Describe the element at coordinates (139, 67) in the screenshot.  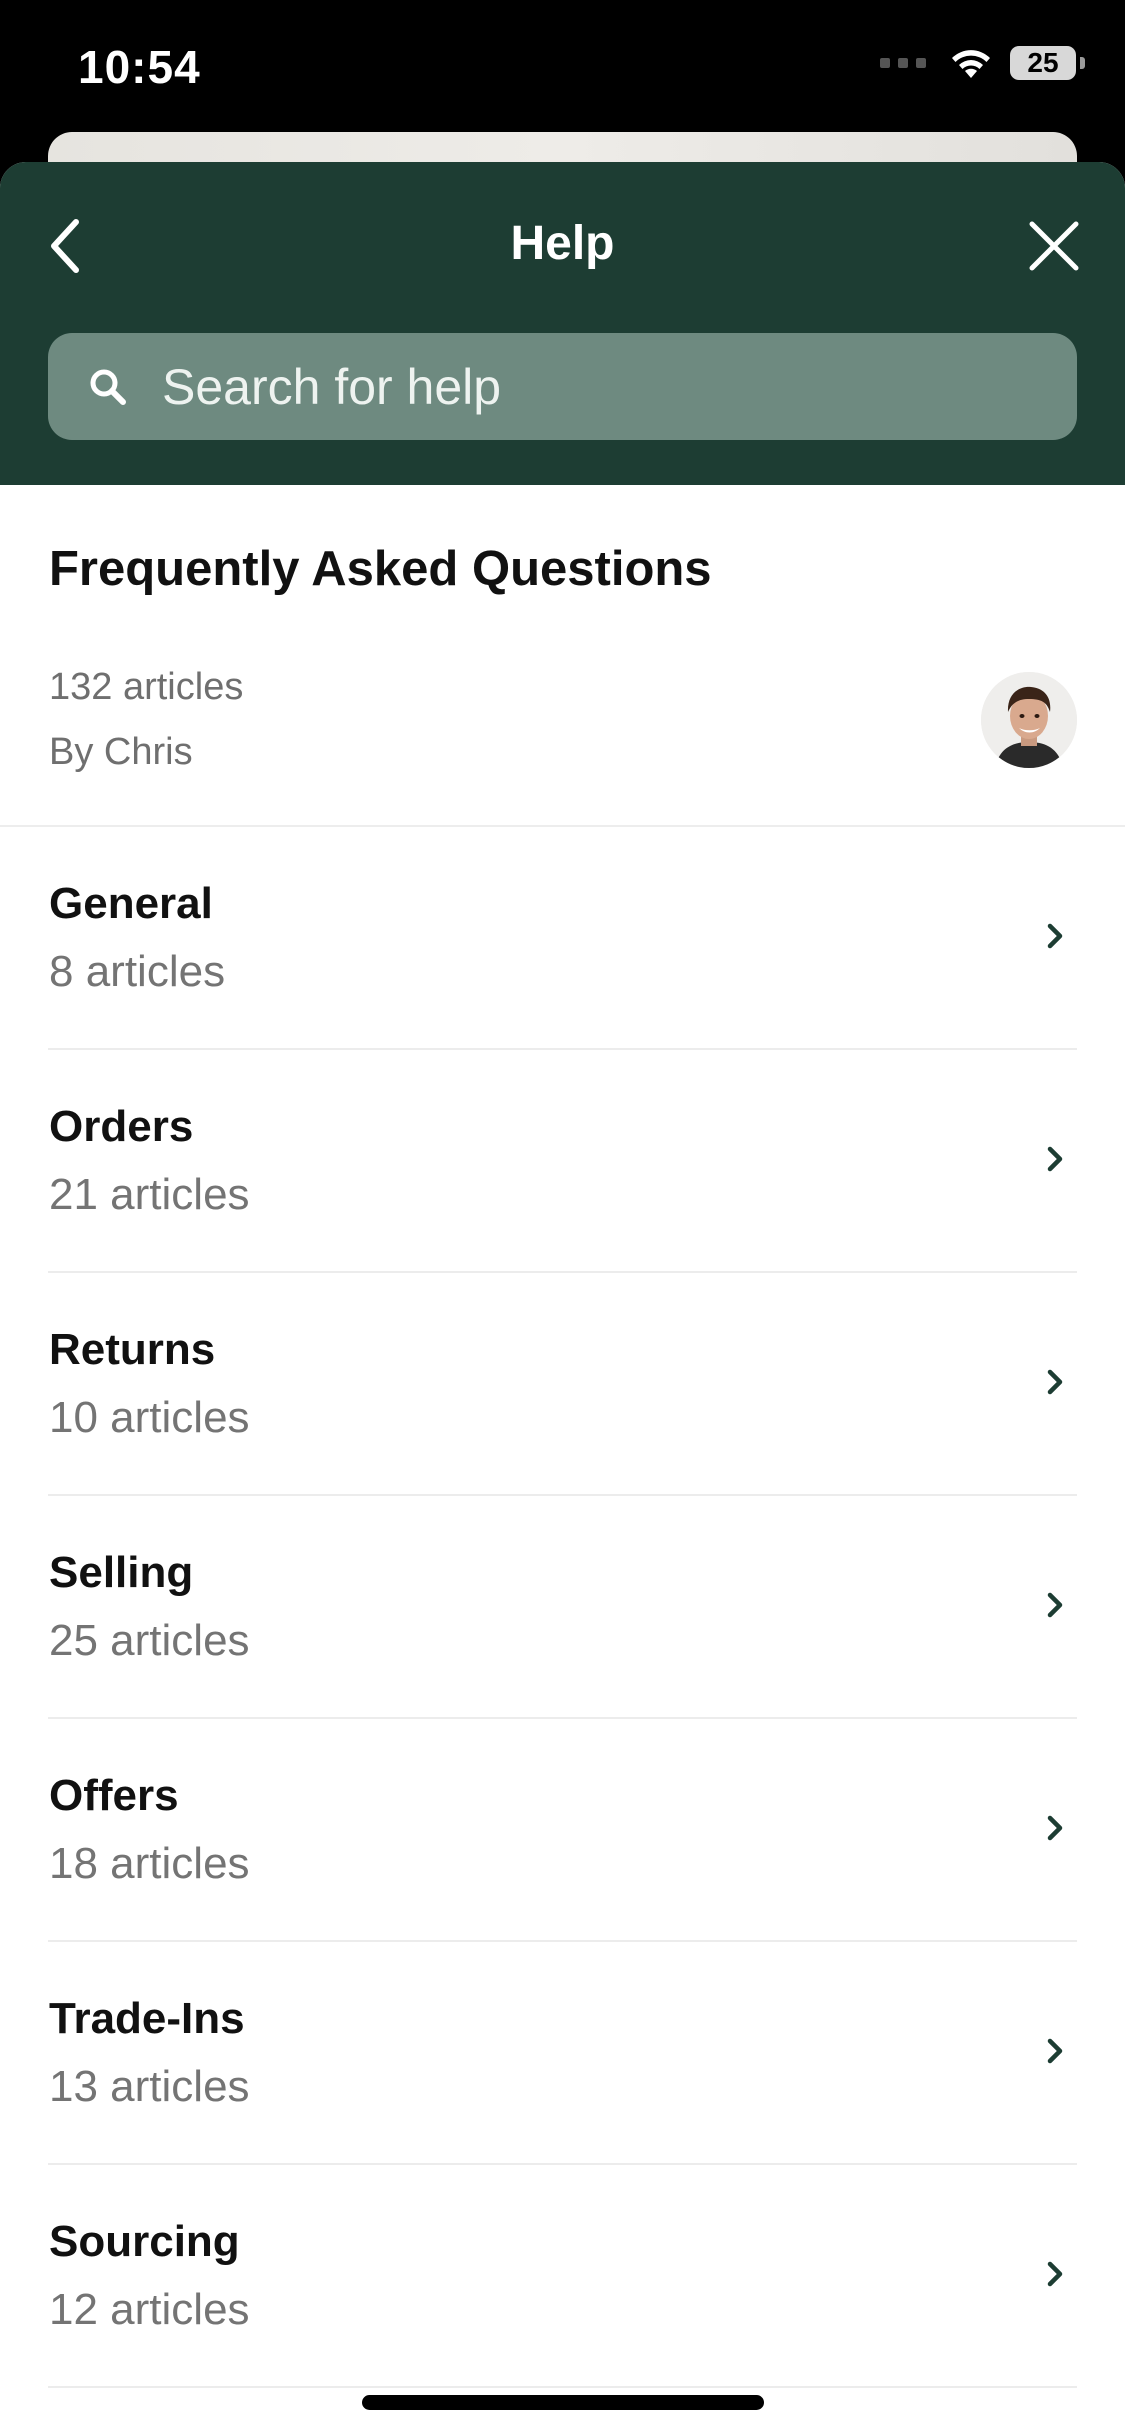
I see `status-time: 10:54` at that location.